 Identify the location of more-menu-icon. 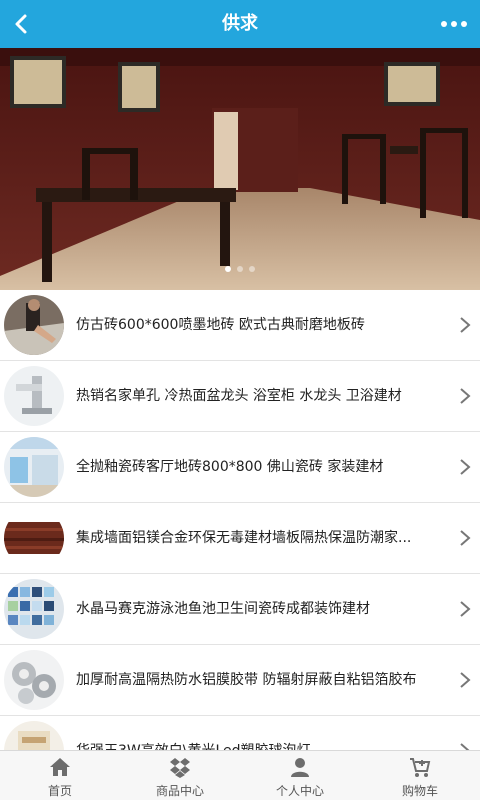
(454, 24).